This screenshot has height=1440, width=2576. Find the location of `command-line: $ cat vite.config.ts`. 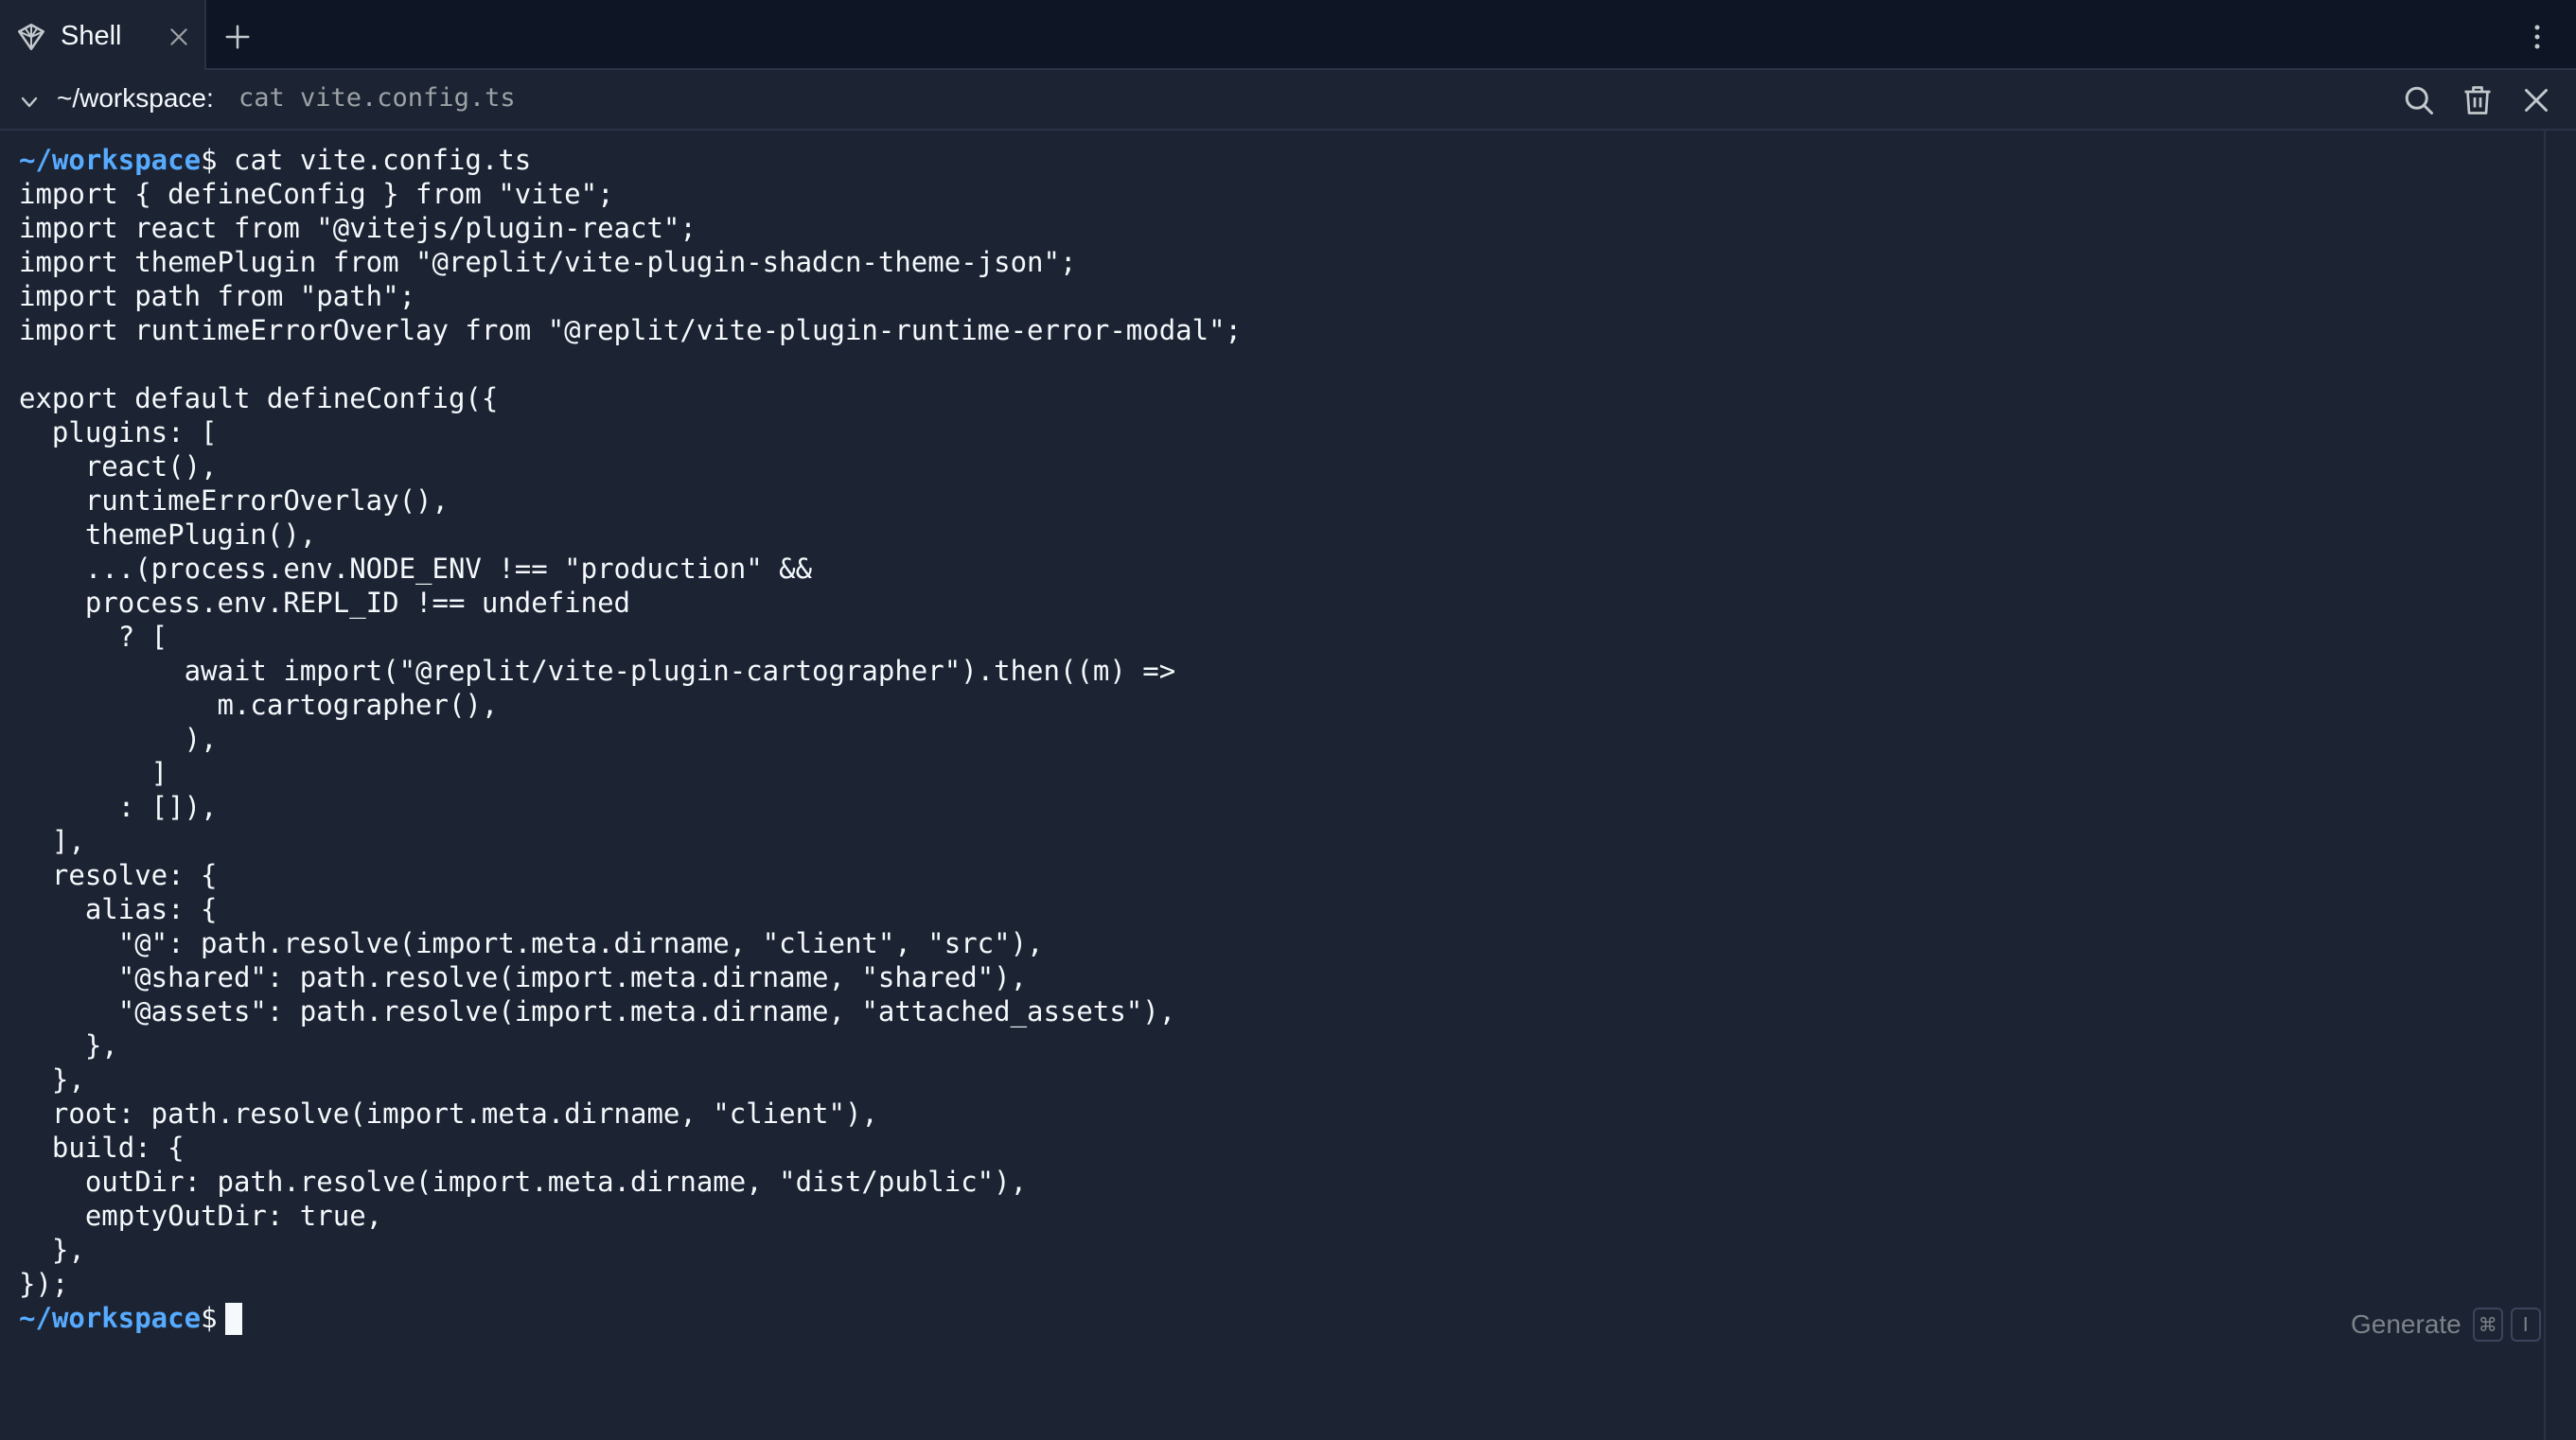

command-line: $ cat vite.config.ts is located at coordinates (366, 160).